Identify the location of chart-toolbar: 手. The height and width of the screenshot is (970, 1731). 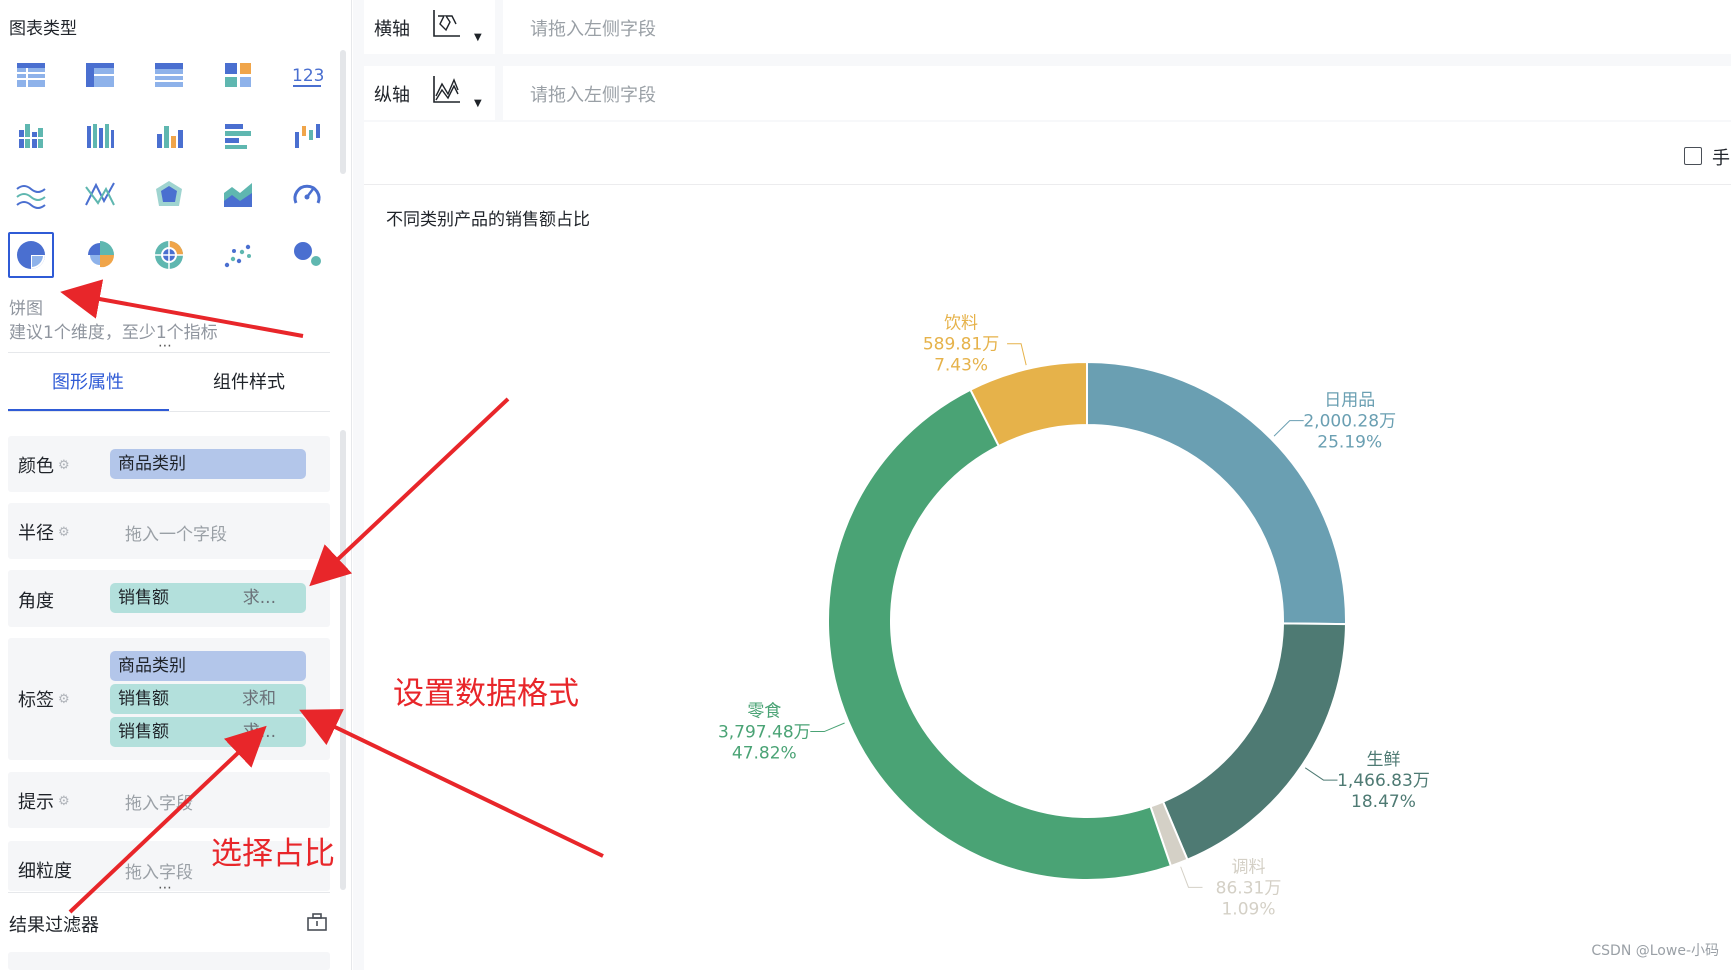
(1047, 153).